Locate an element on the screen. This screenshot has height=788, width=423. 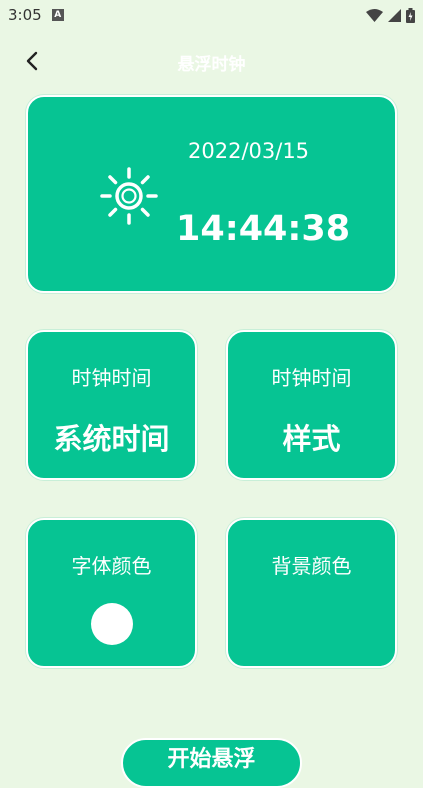
status-icons is located at coordinates (390, 15).